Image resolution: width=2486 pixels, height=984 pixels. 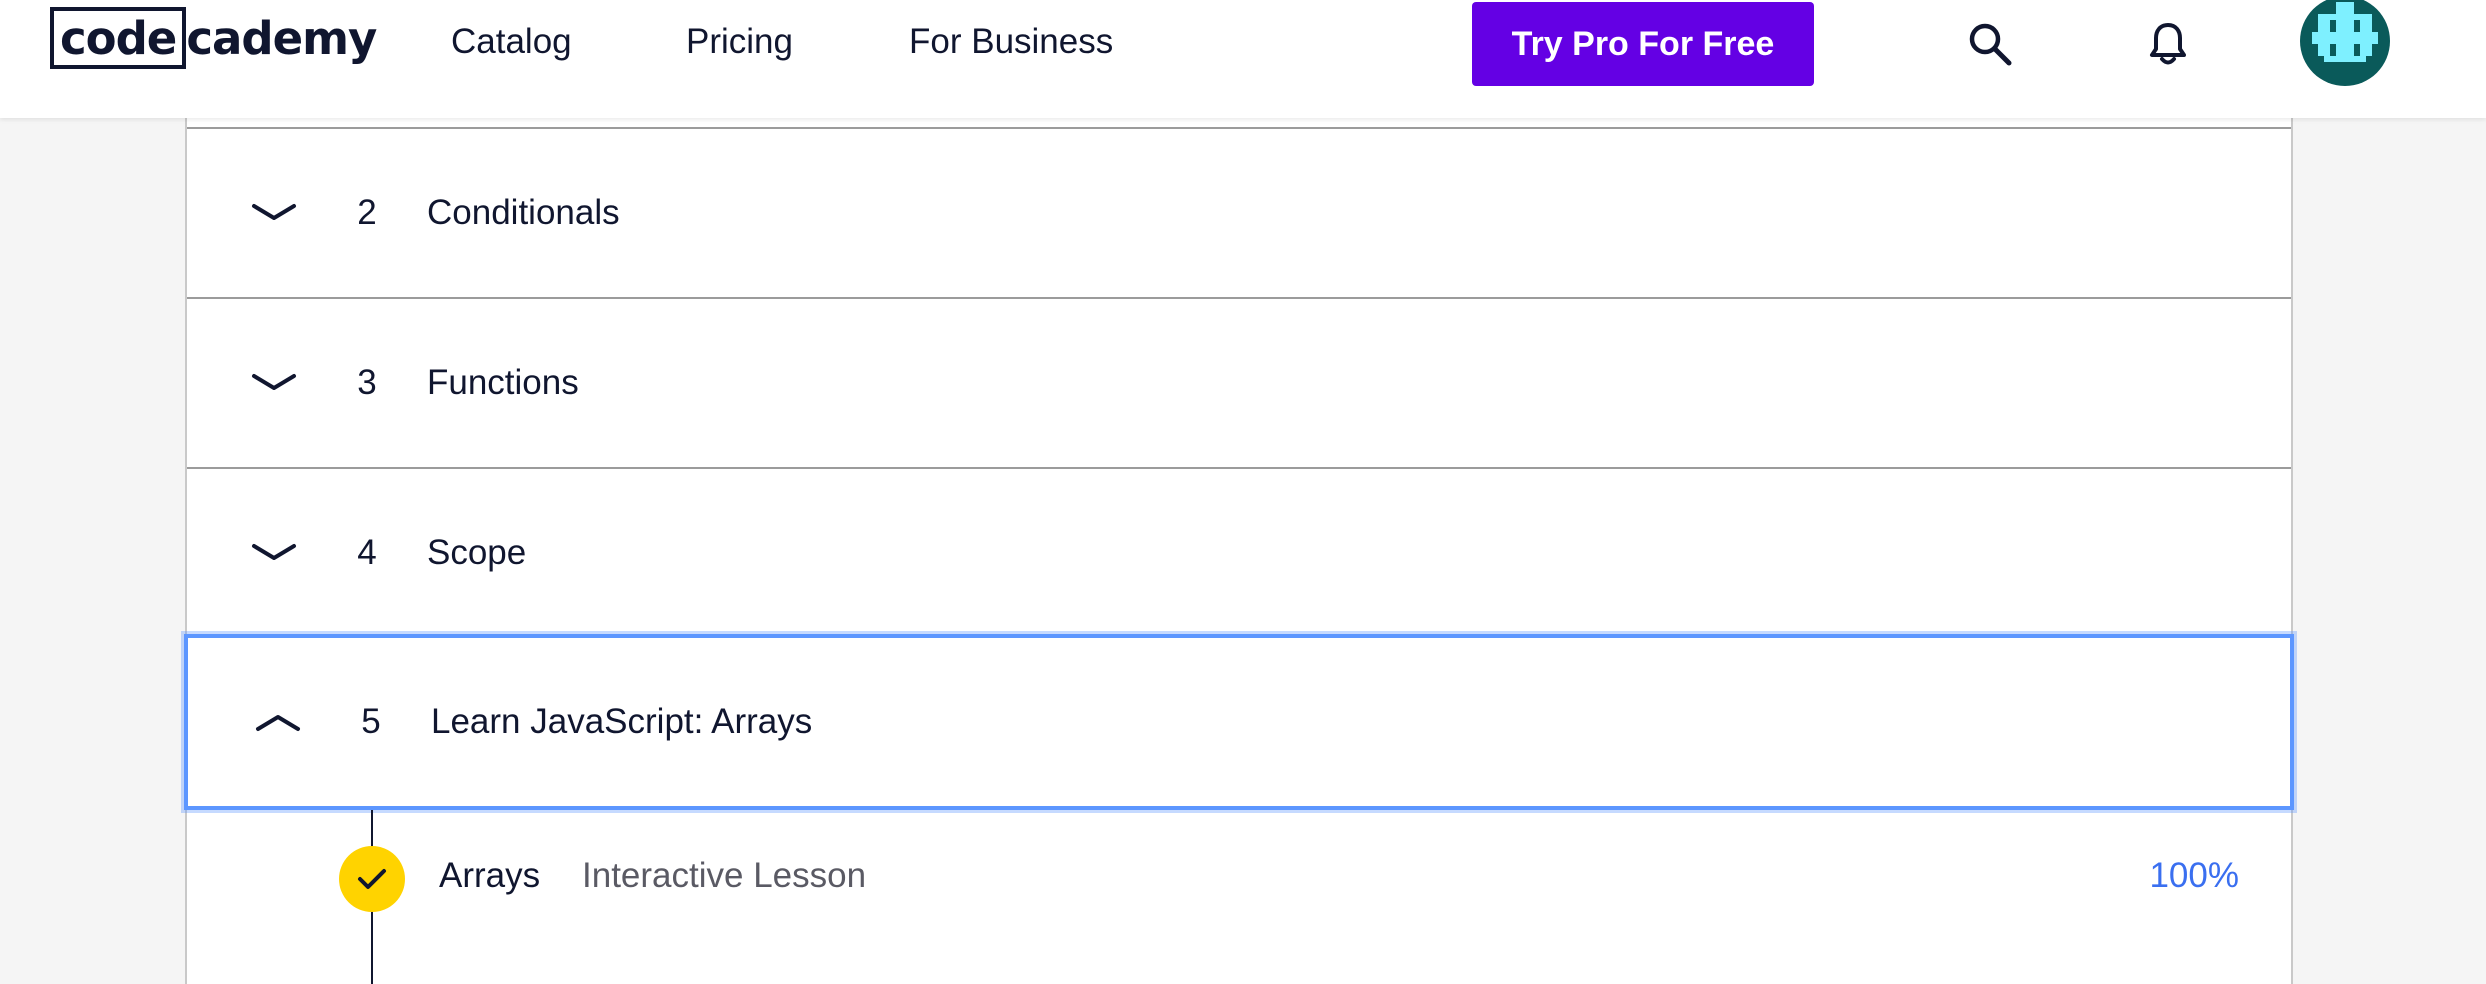 I want to click on module-number: 2, so click(x=367, y=212).